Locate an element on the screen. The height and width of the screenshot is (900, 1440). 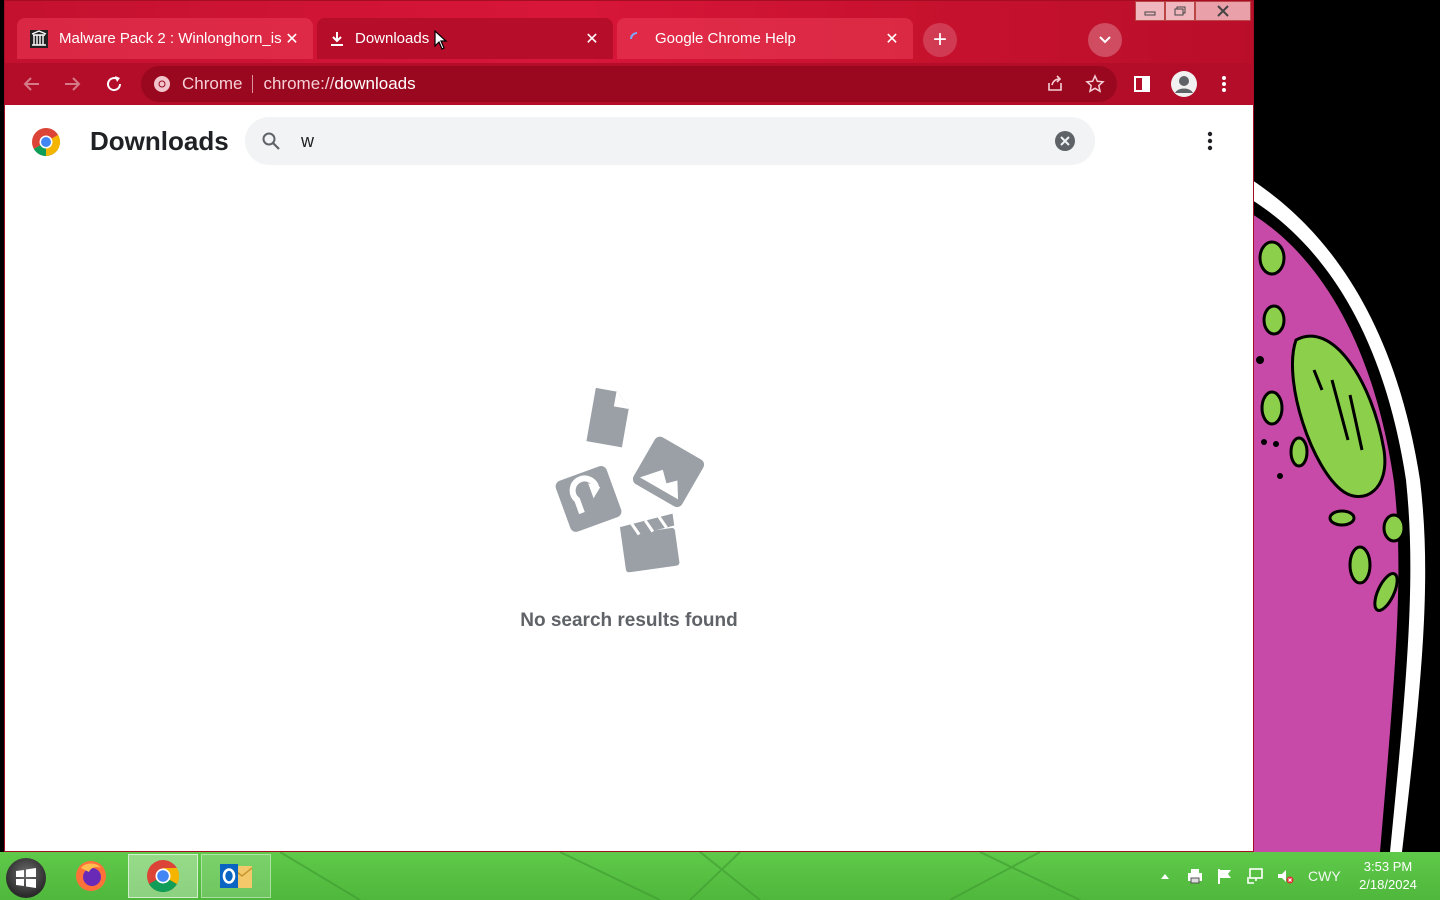
url-scheme: chrome:// is located at coordinates (299, 83).